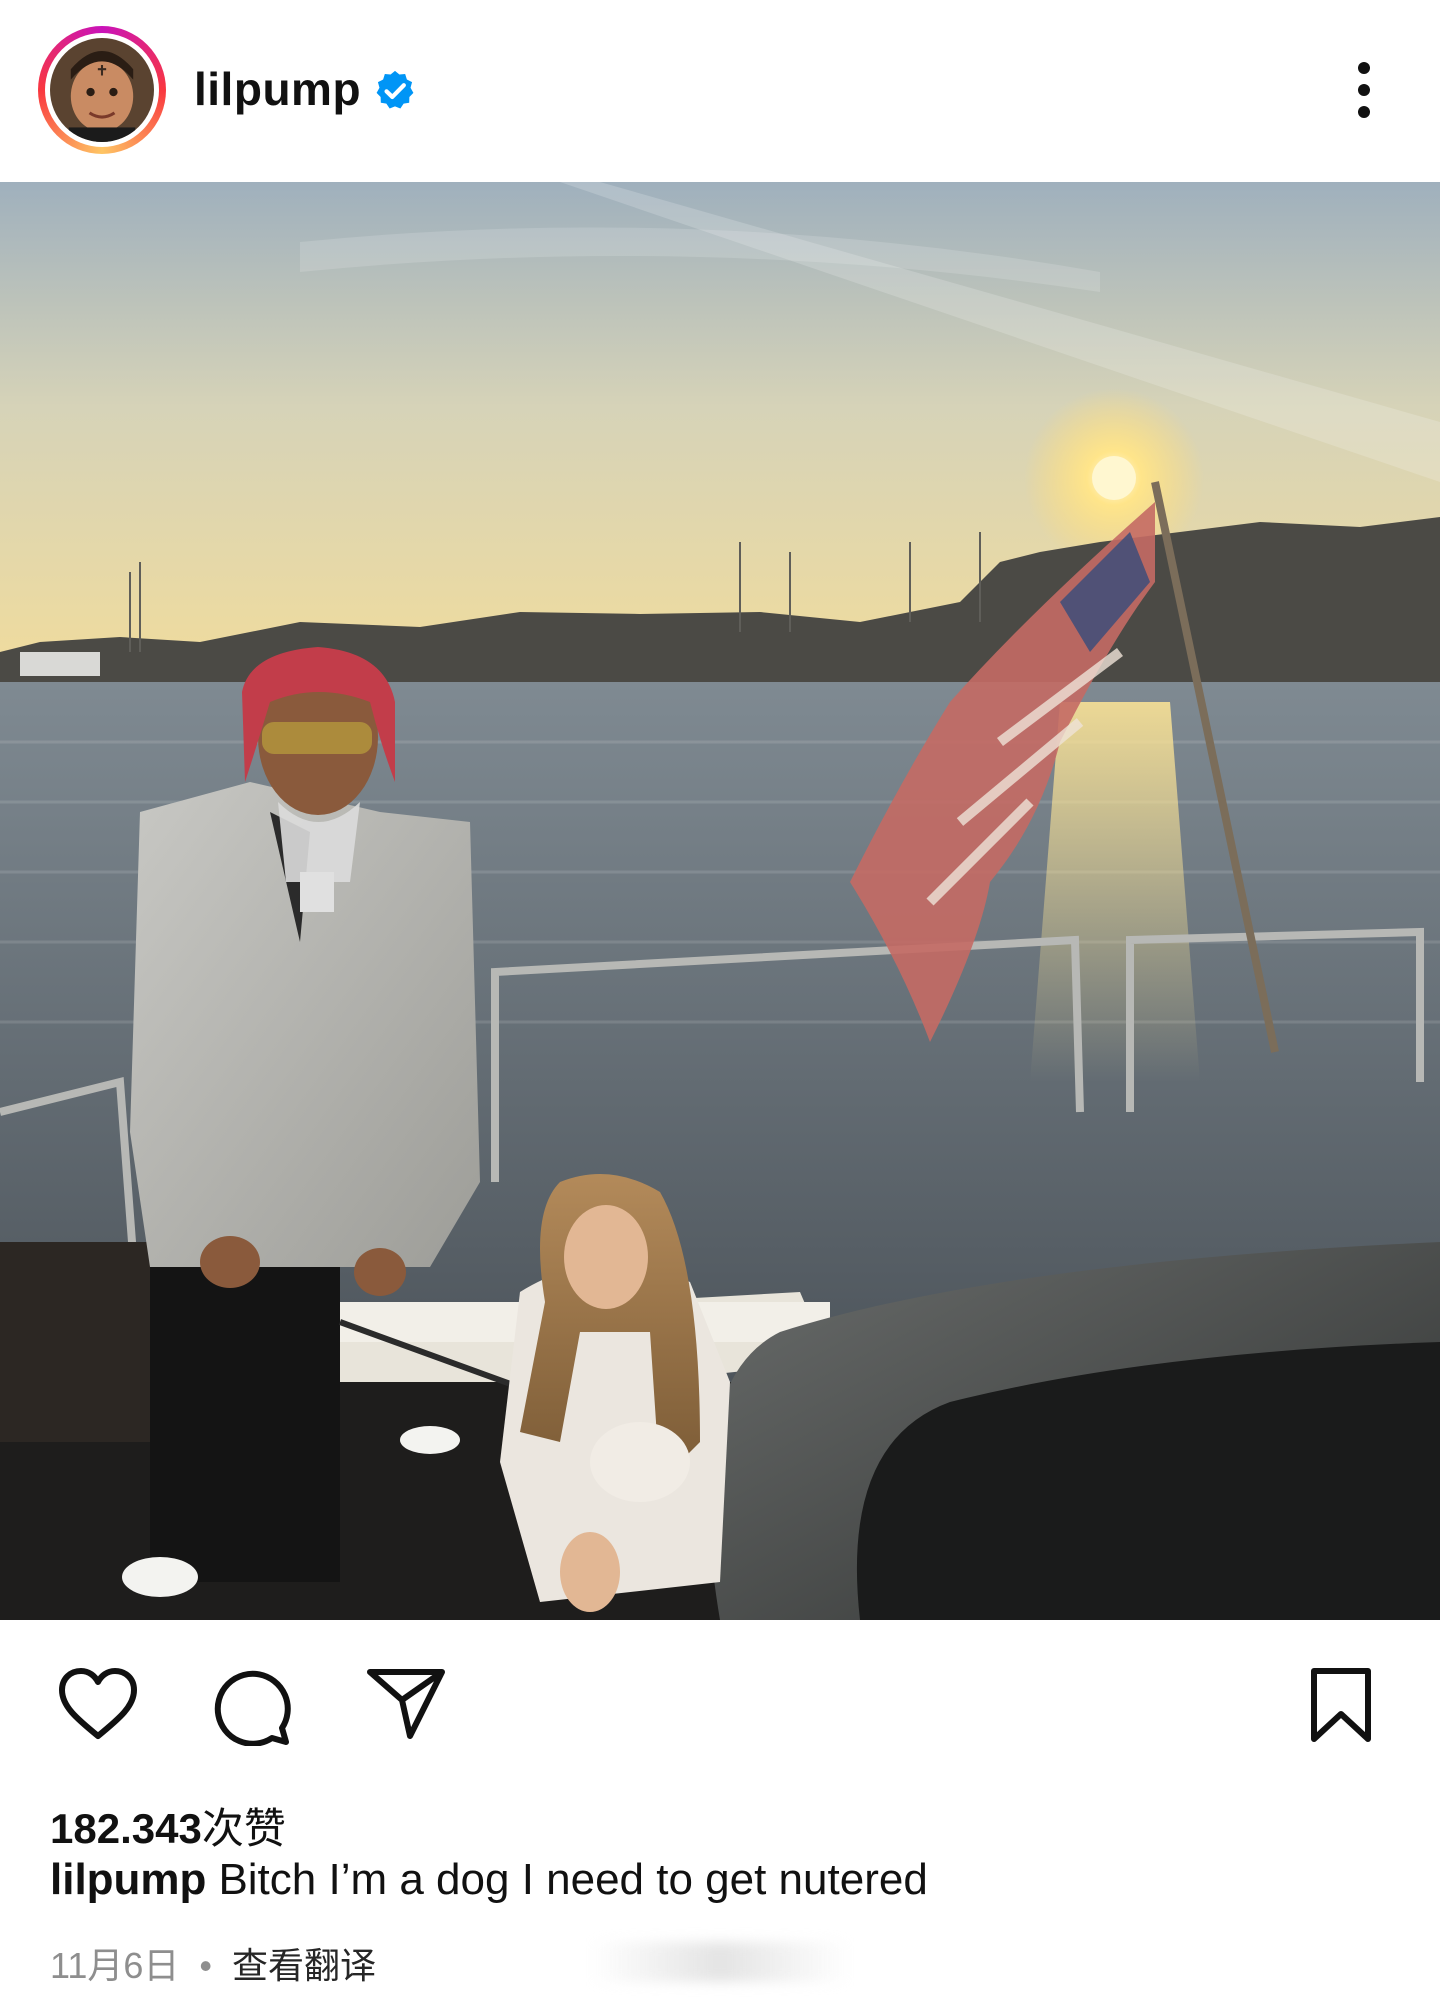  I want to click on more-vertical-icon, so click(1364, 68).